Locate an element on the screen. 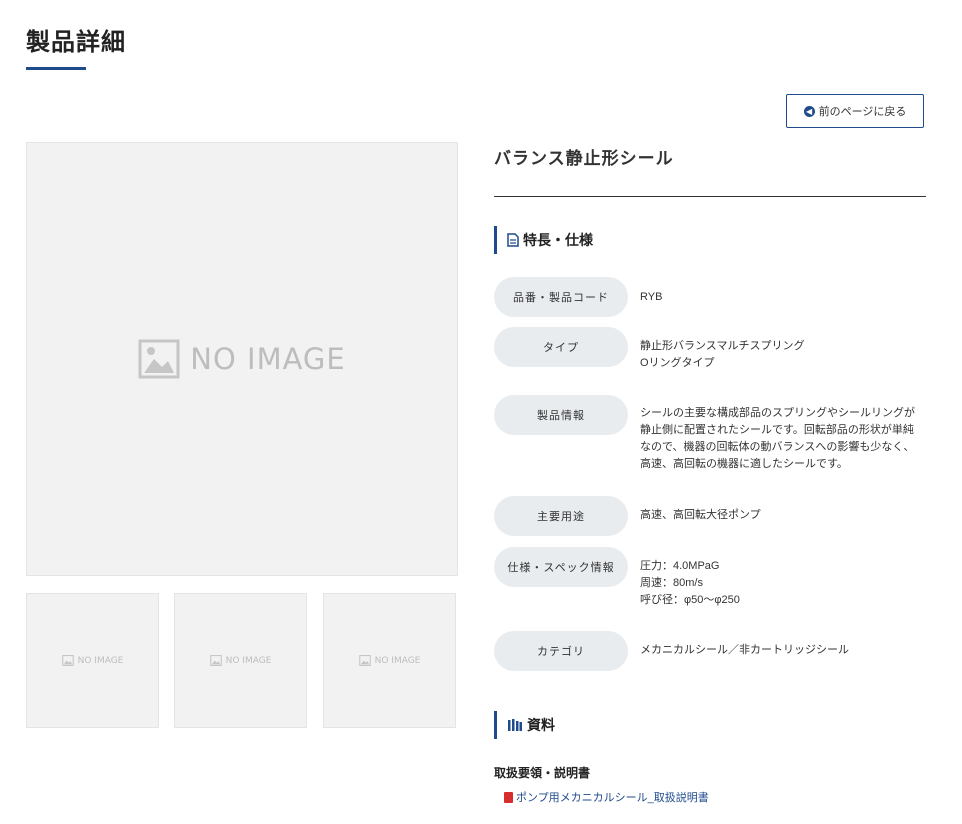 The height and width of the screenshot is (824, 962). spec-value-line: 呼び径：φ50〜φ250 is located at coordinates (690, 600).